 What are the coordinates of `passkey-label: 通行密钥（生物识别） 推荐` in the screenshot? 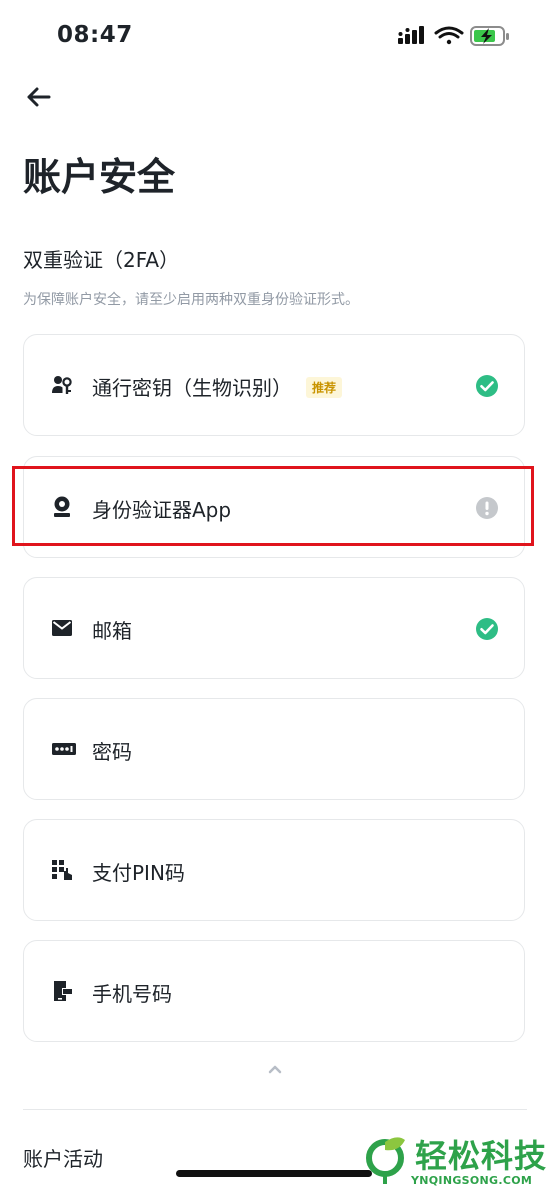 It's located at (217, 386).